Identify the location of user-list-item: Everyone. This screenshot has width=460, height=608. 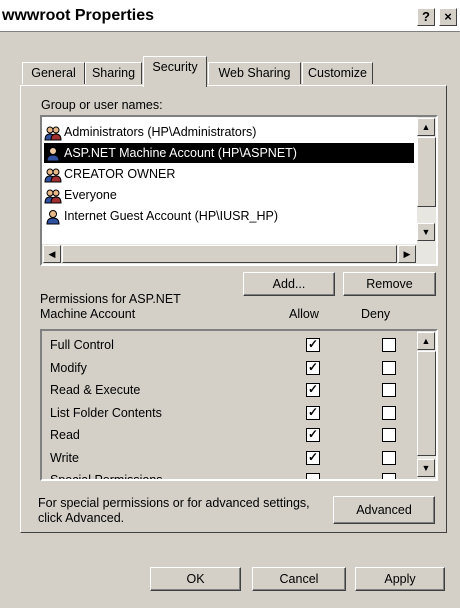
(80, 195).